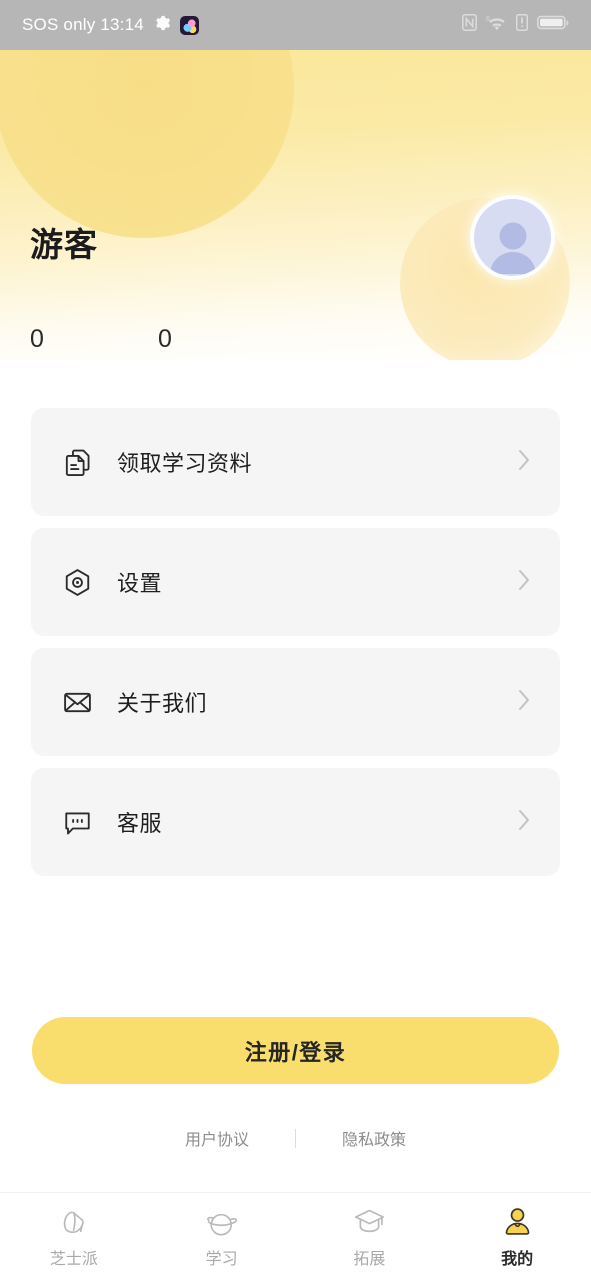 The width and height of the screenshot is (591, 1280). Describe the element at coordinates (295, 702) in the screenshot. I see `menu-item-about-us: 关于我们` at that location.